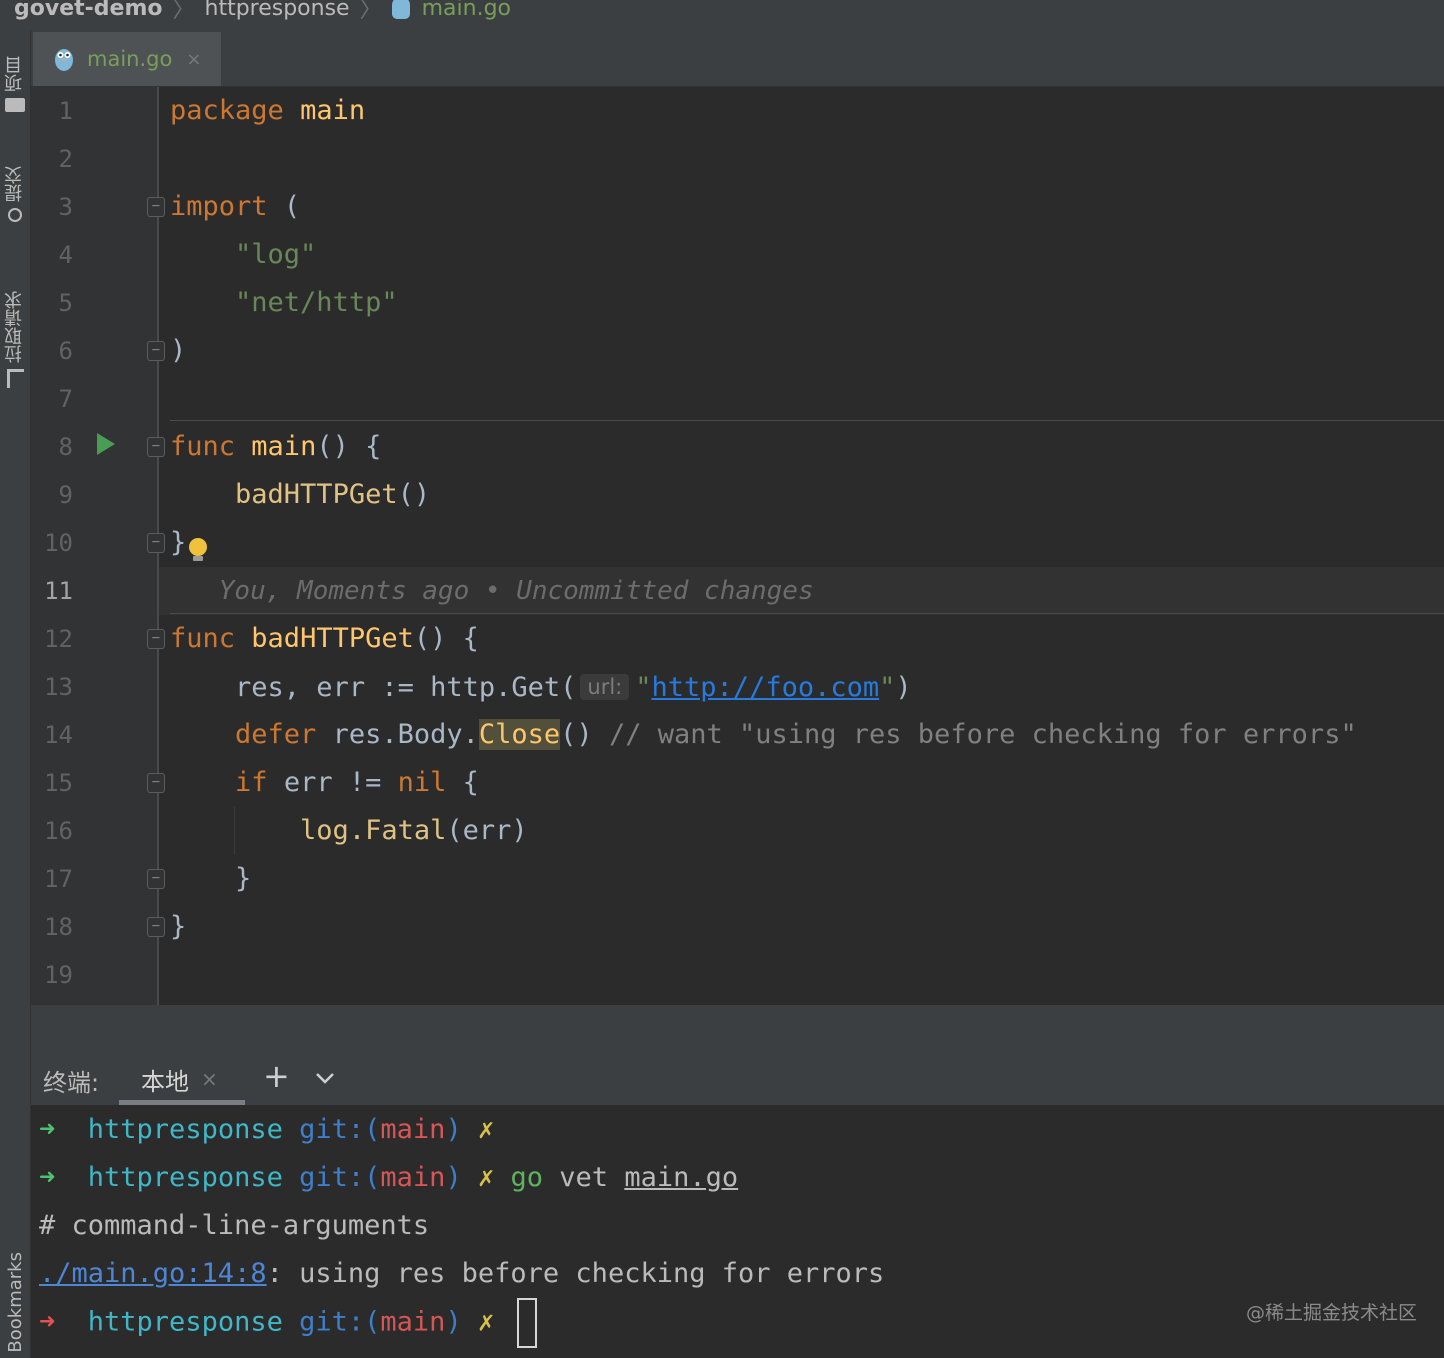 This screenshot has height=1358, width=1444. What do you see at coordinates (58, 831) in the screenshot?
I see `line-number: 16` at bounding box center [58, 831].